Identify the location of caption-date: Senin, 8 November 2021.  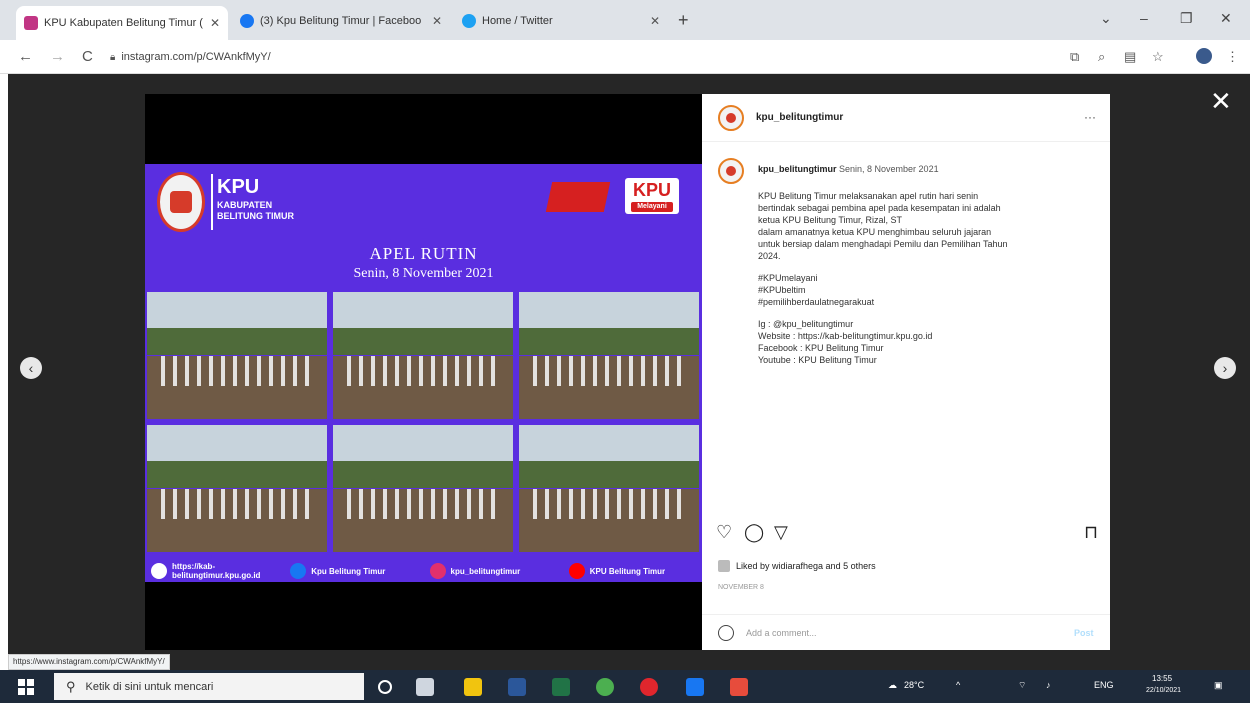
(889, 169).